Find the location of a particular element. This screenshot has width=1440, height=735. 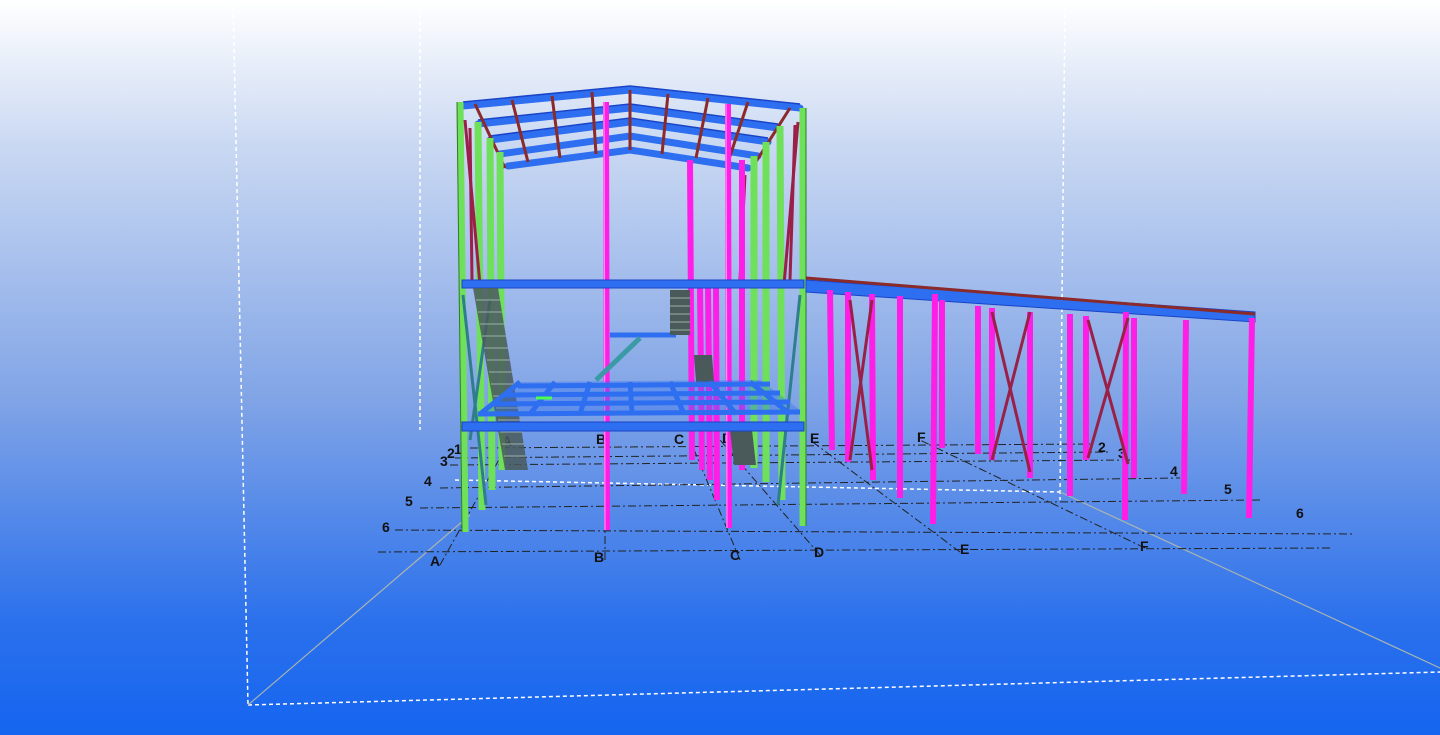

grid-label-number: 3 is located at coordinates (444, 461).